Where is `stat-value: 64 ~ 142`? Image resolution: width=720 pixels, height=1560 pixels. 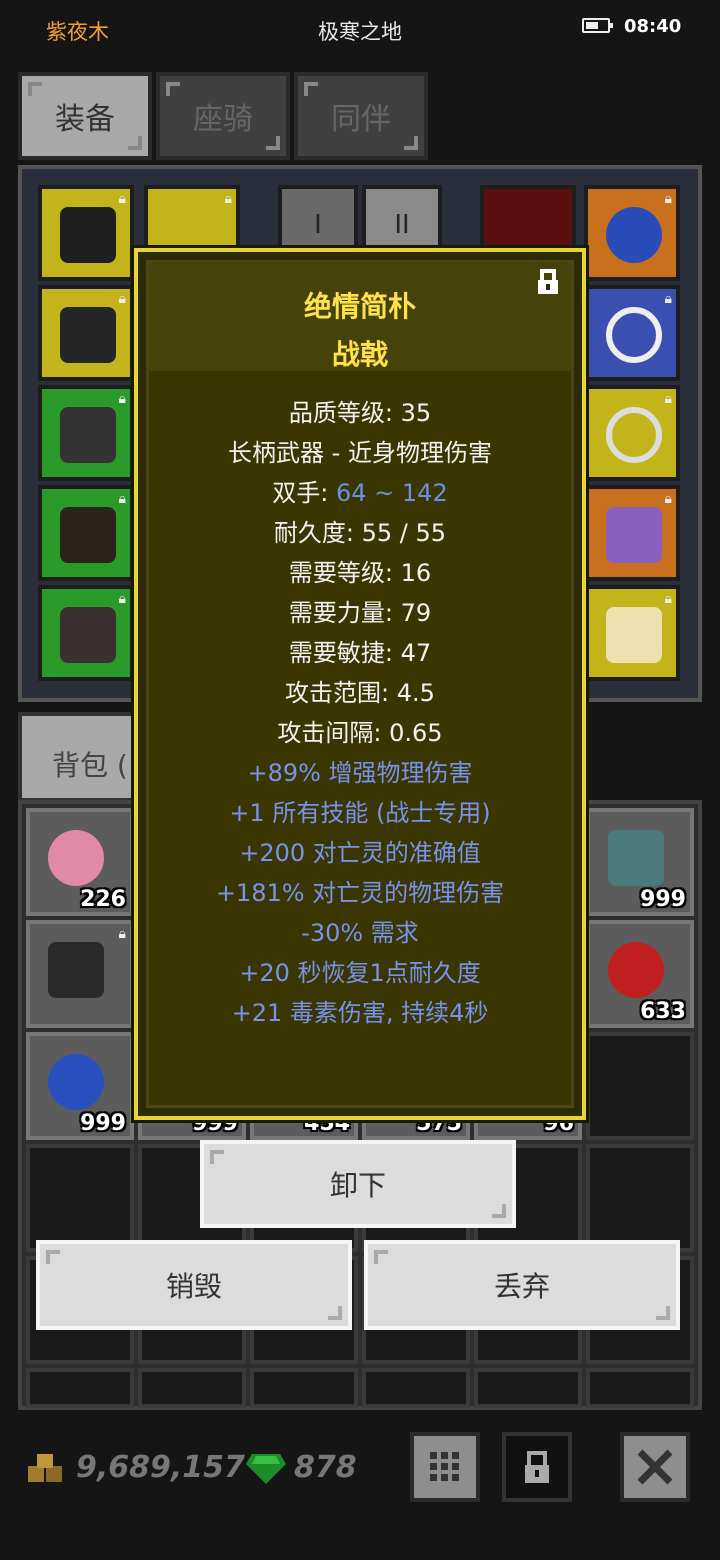
stat-value: 64 ~ 142 is located at coordinates (392, 493).